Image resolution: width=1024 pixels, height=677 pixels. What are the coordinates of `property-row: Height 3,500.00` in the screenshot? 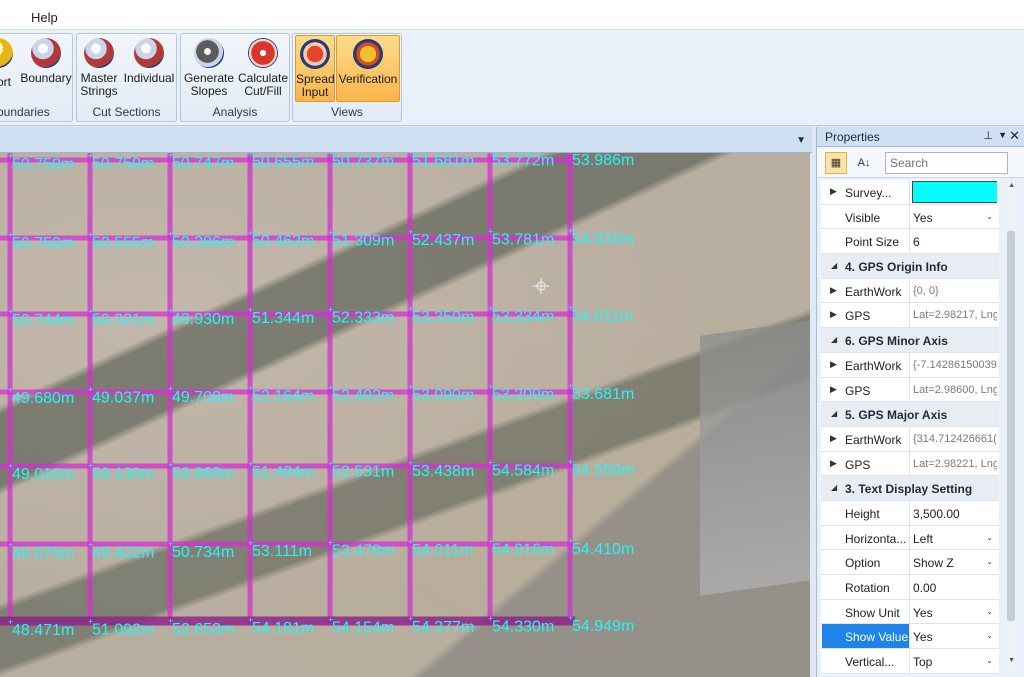 It's located at (910, 513).